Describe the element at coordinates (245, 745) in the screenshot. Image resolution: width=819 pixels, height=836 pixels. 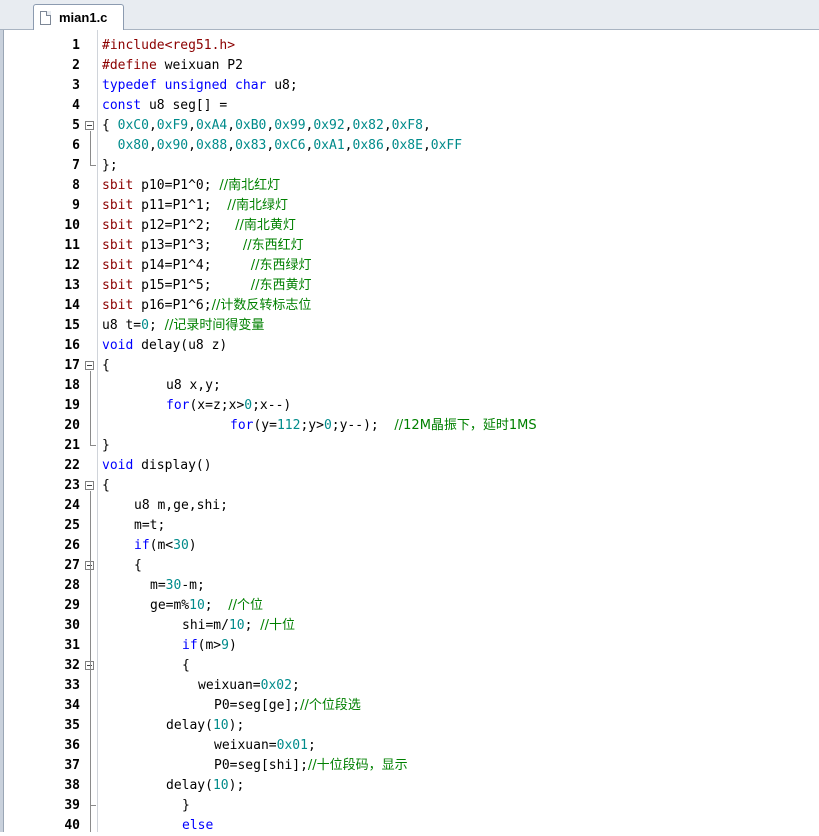
I see `code-token: weixuan=` at that location.